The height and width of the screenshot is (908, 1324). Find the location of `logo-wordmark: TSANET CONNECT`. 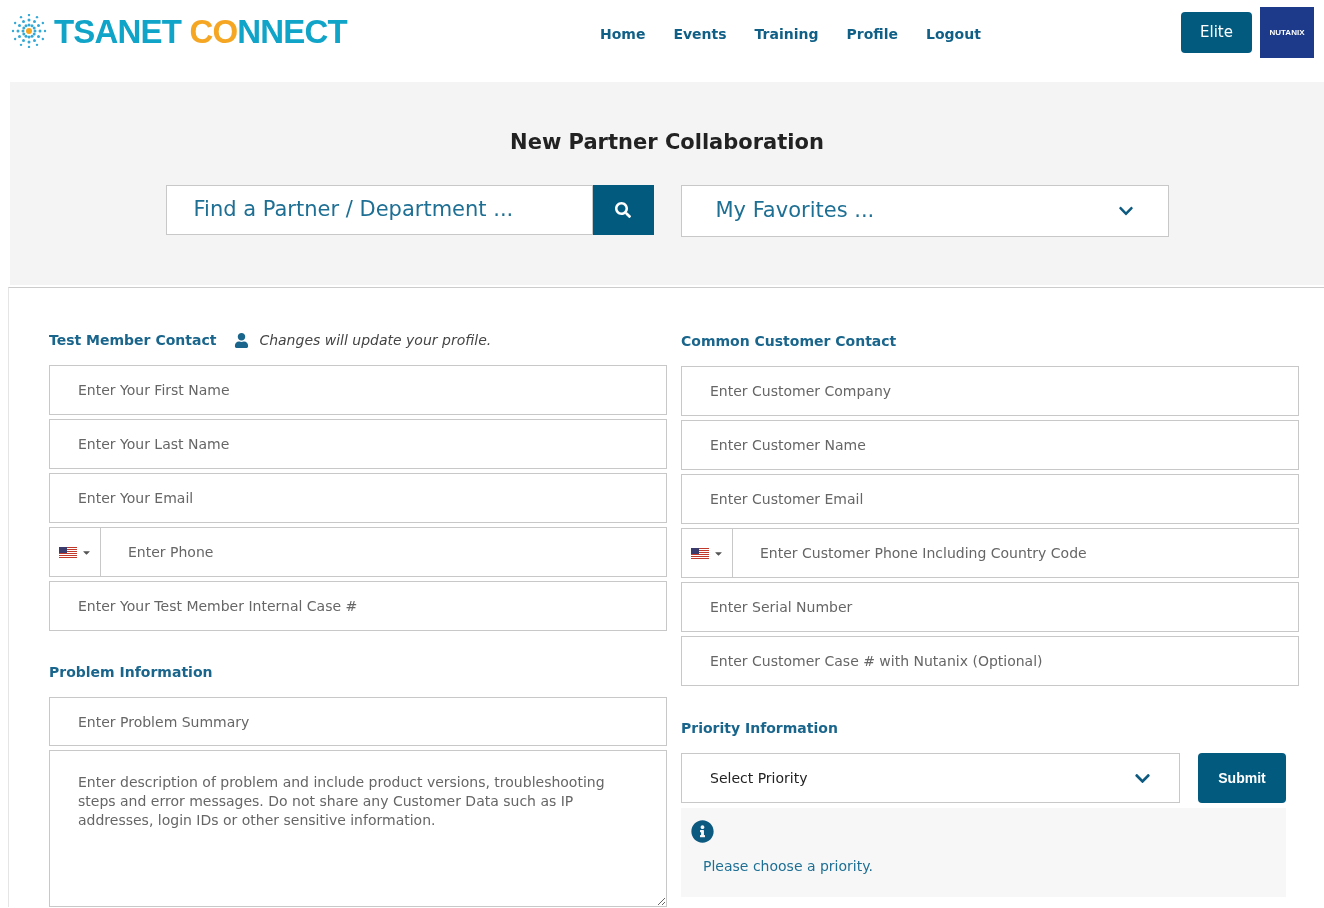

logo-wordmark: TSANET CONNECT is located at coordinates (200, 31).